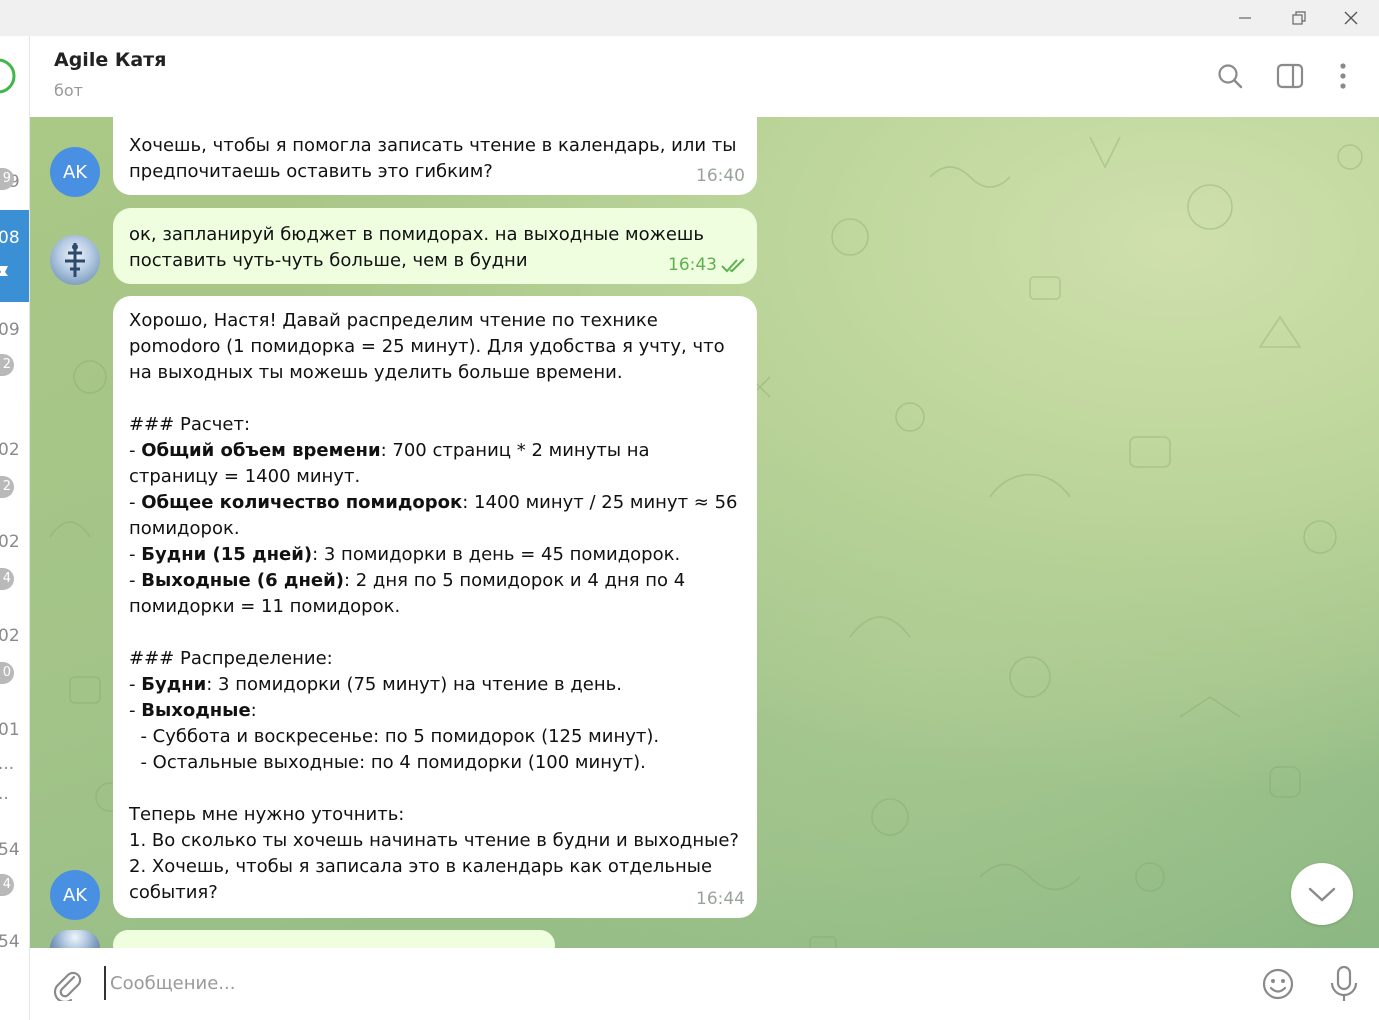  I want to click on minimize-icon, so click(1245, 18).